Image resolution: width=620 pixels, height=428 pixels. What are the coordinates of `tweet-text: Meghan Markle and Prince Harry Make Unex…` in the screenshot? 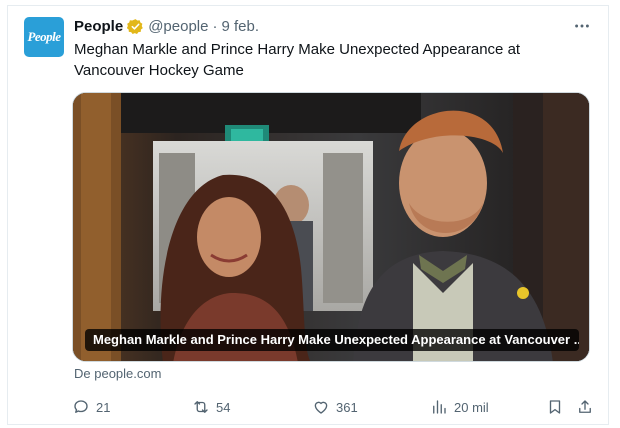 It's located at (297, 60).